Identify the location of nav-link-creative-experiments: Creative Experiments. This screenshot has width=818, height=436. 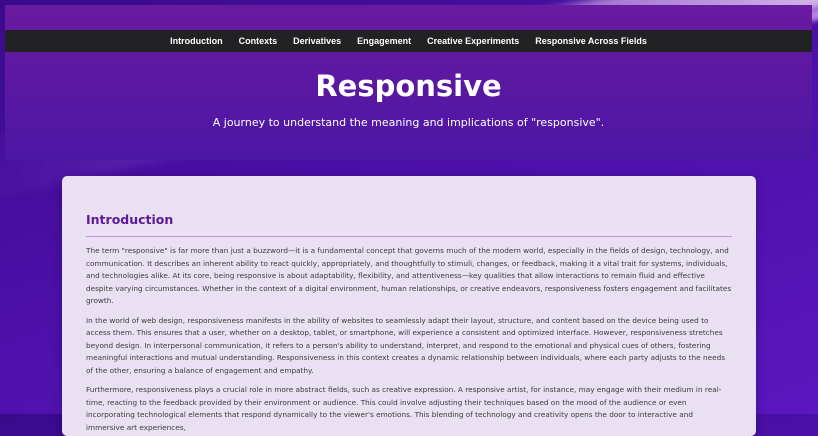
(473, 41).